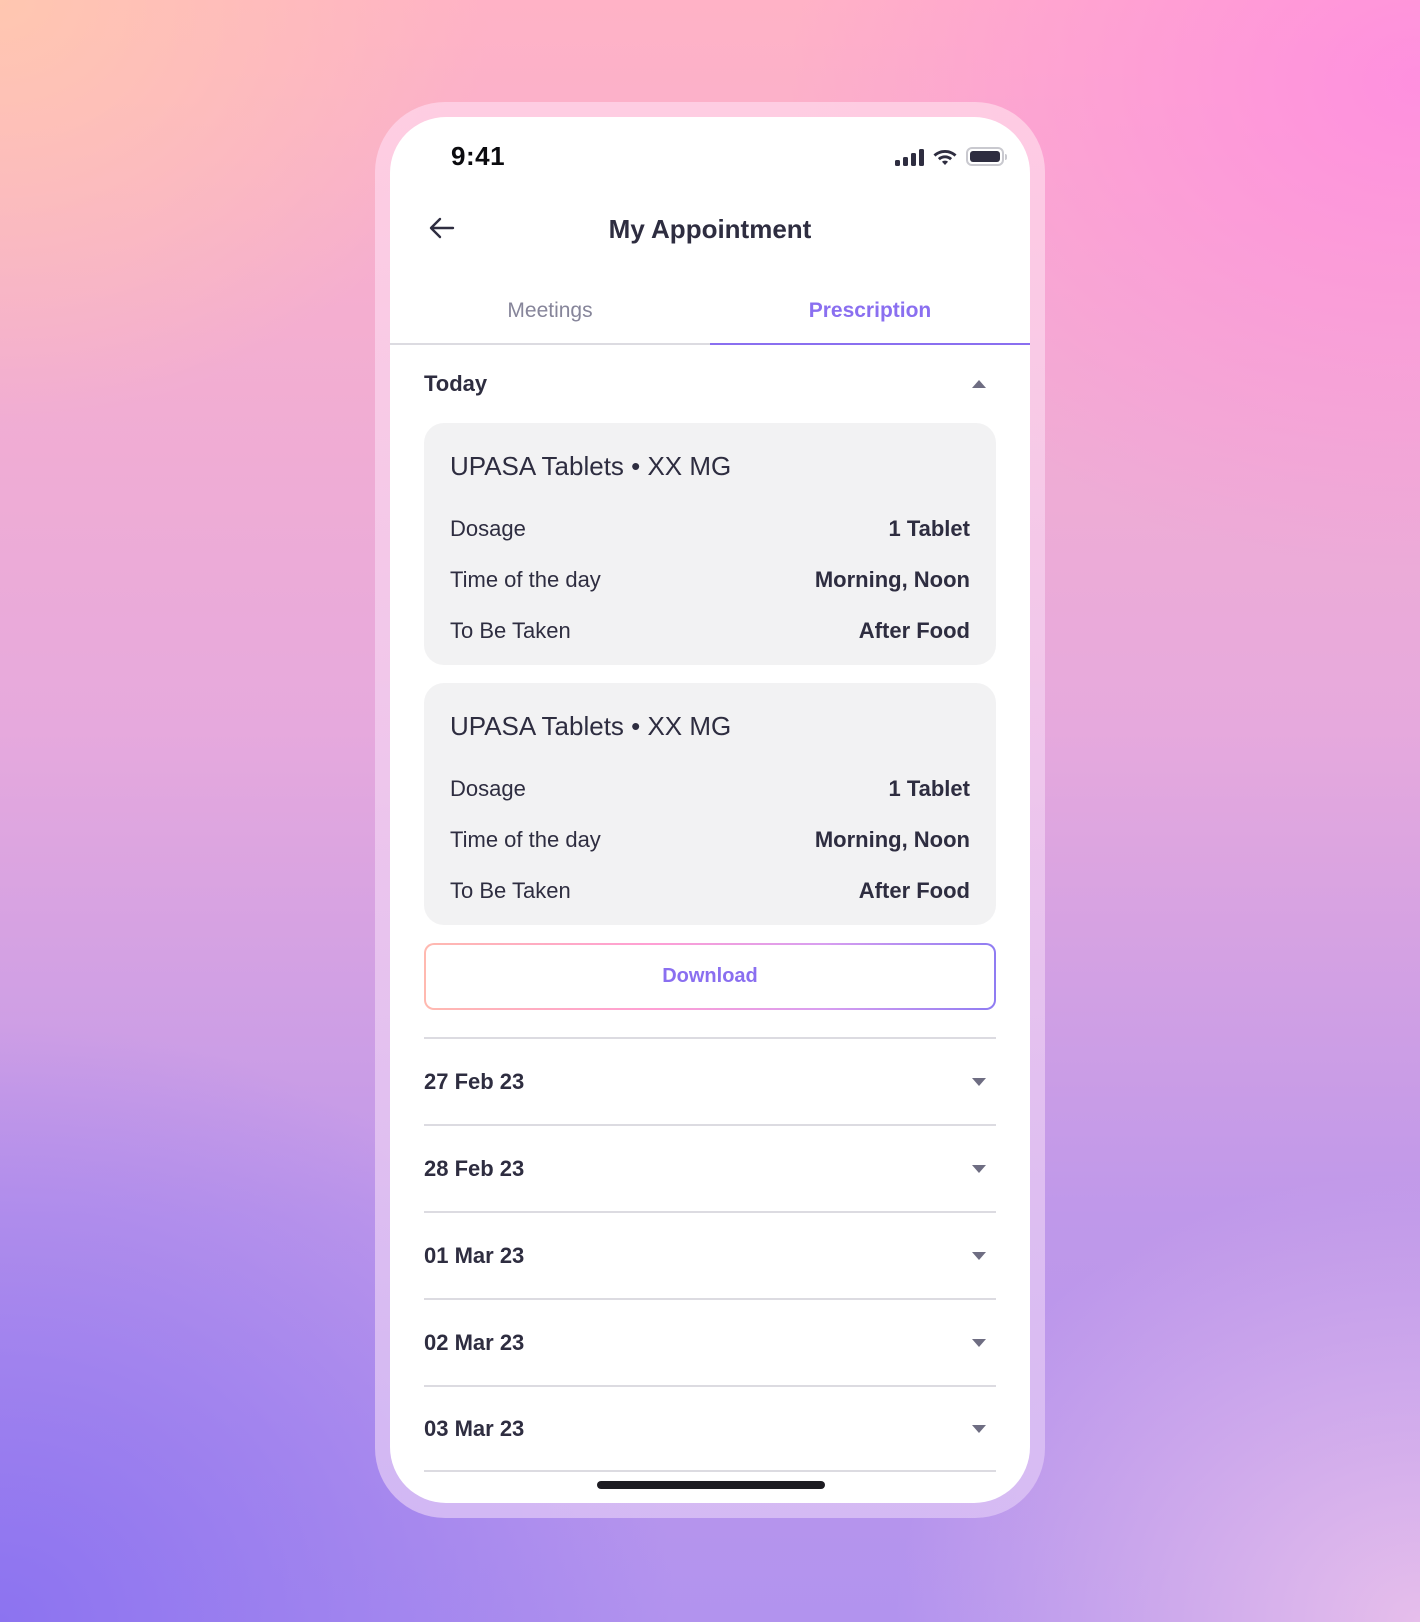  Describe the element at coordinates (474, 1081) in the screenshot. I see `date-section-label: 27 Feb 23` at that location.